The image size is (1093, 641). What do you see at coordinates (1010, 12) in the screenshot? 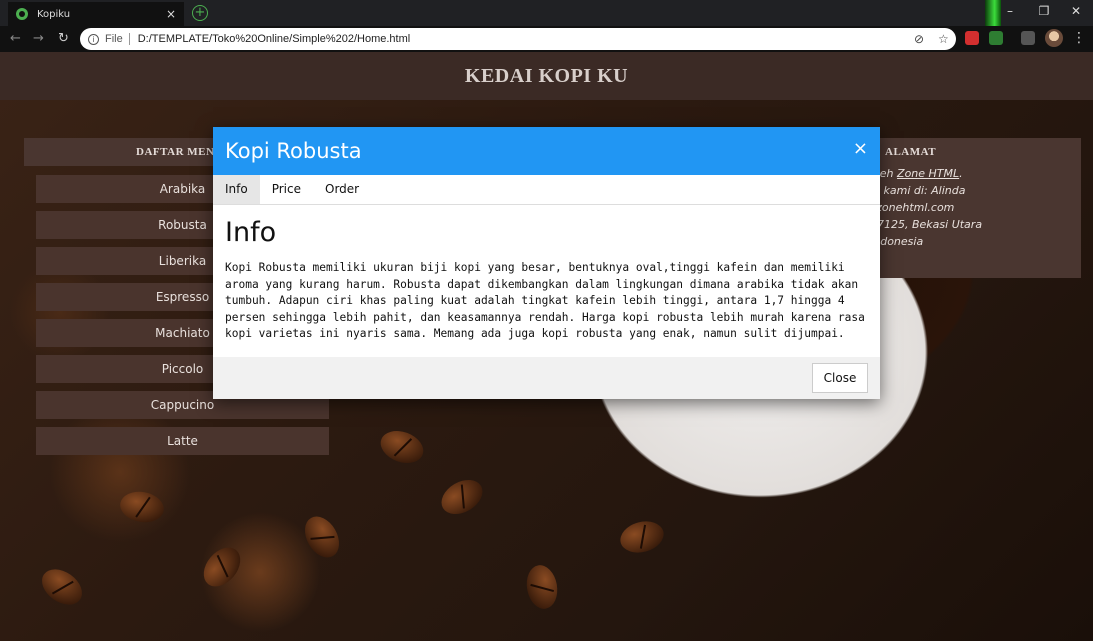
I see `minimize-button: –` at bounding box center [1010, 12].